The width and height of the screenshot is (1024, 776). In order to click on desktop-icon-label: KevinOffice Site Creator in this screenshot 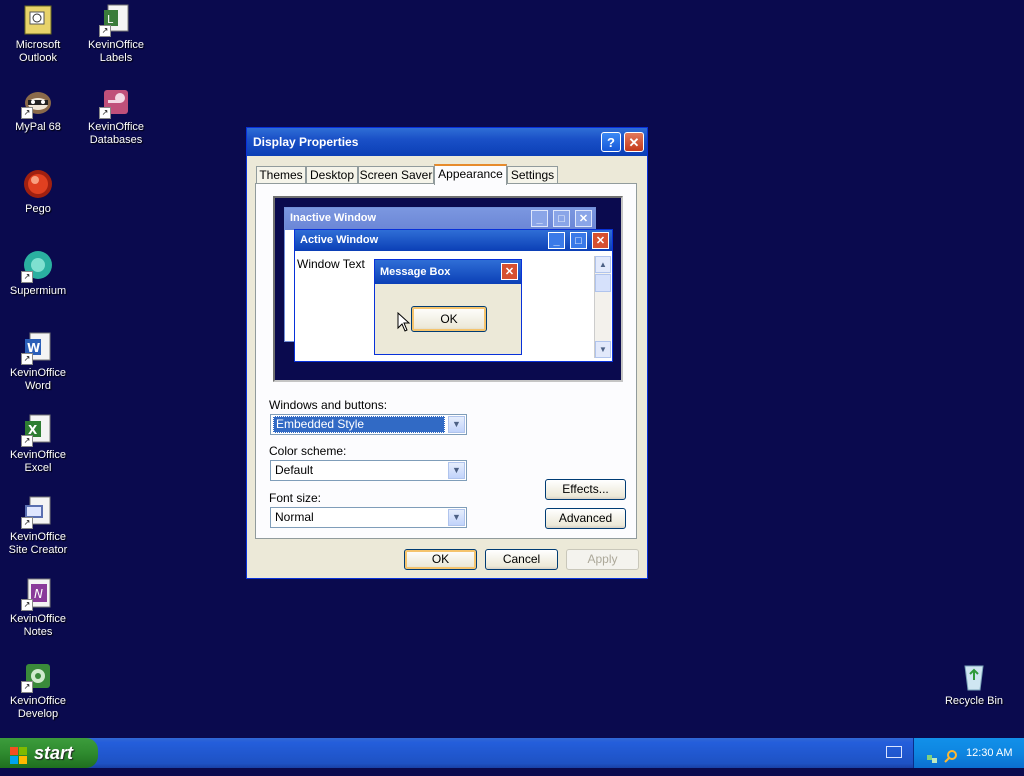, I will do `click(38, 543)`.